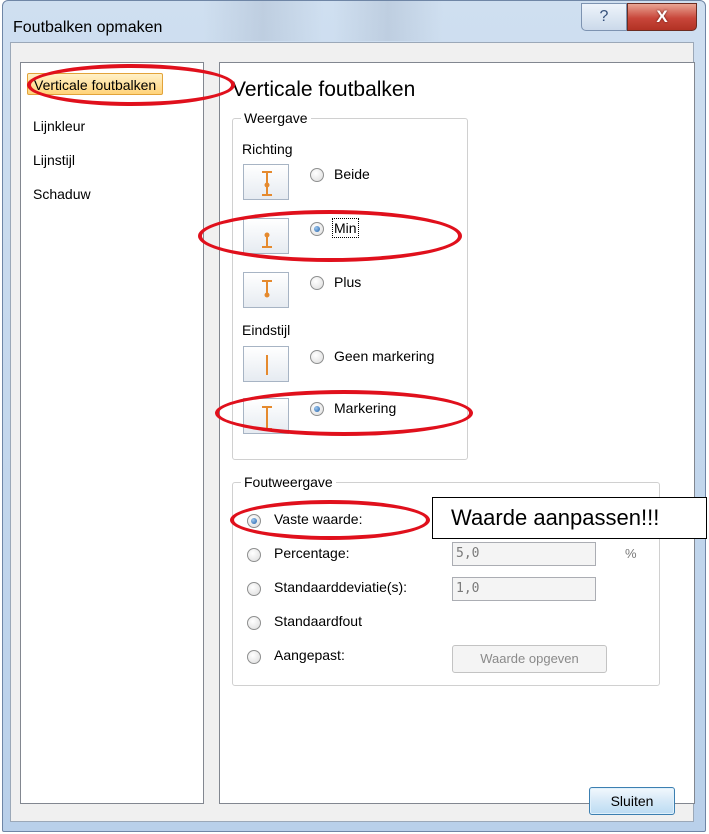  I want to click on radio-richting-plus, so click(317, 283).